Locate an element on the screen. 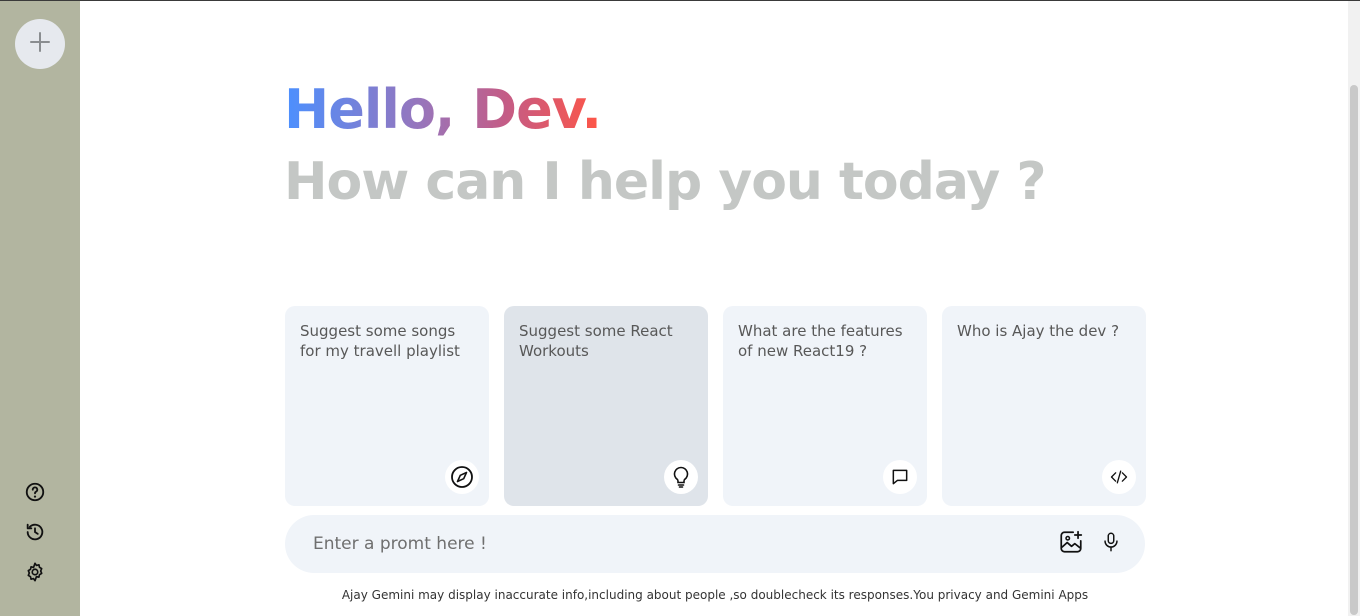  settings-button is located at coordinates (35, 574).